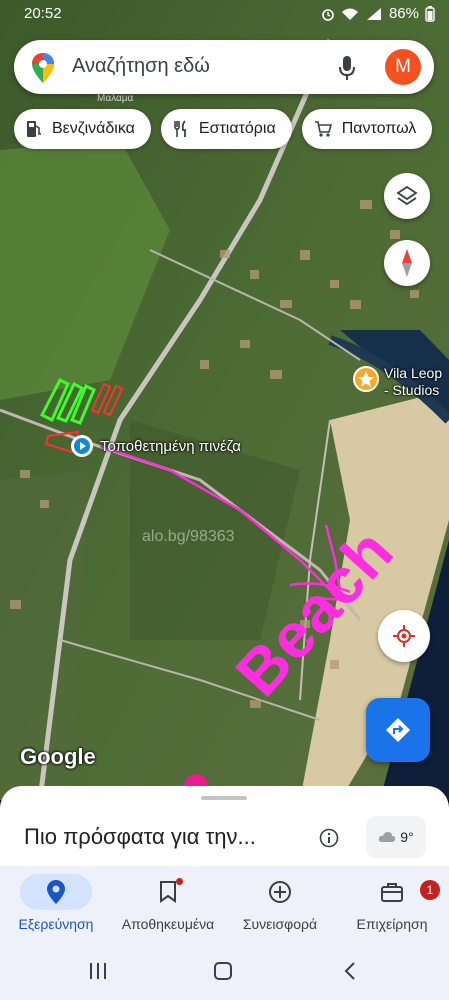 The image size is (449, 1000). What do you see at coordinates (224, 798) in the screenshot?
I see `sheet-drag-handle` at bounding box center [224, 798].